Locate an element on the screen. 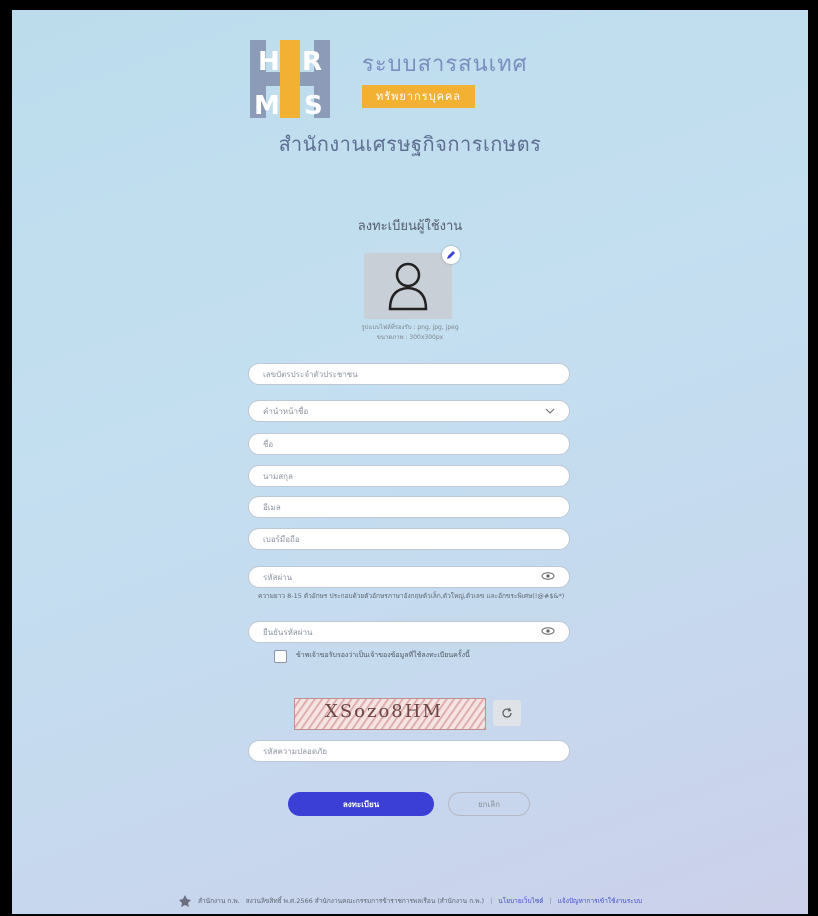  user-avatar-icon is located at coordinates (408, 286).